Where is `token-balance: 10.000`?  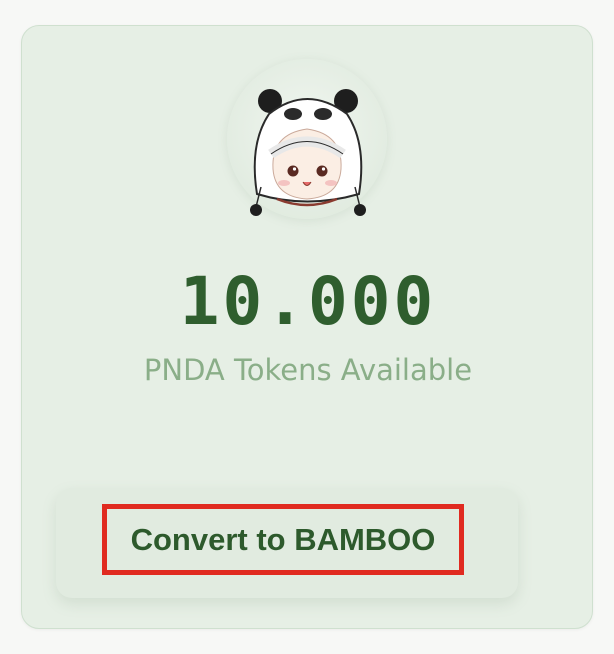 token-balance: 10.000 is located at coordinates (308, 301).